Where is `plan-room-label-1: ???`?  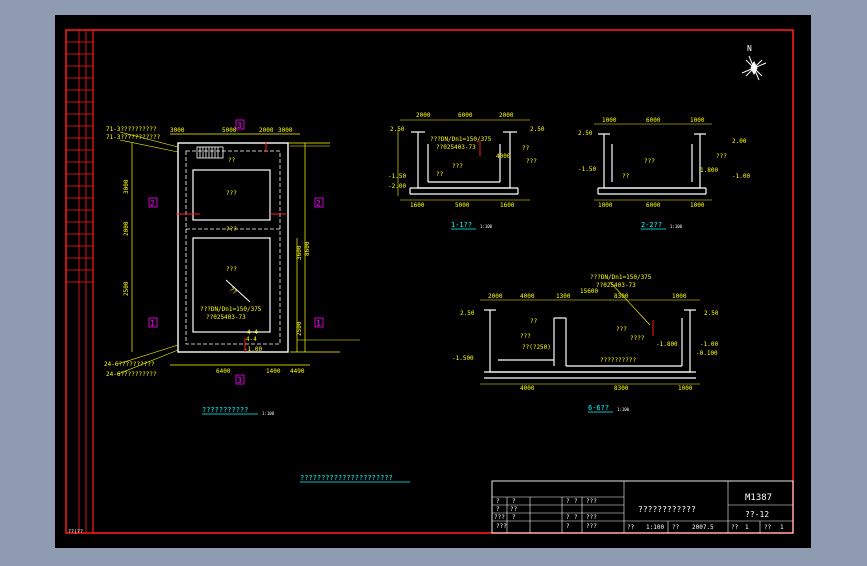
plan-room-label-1: ??? is located at coordinates (231, 193).